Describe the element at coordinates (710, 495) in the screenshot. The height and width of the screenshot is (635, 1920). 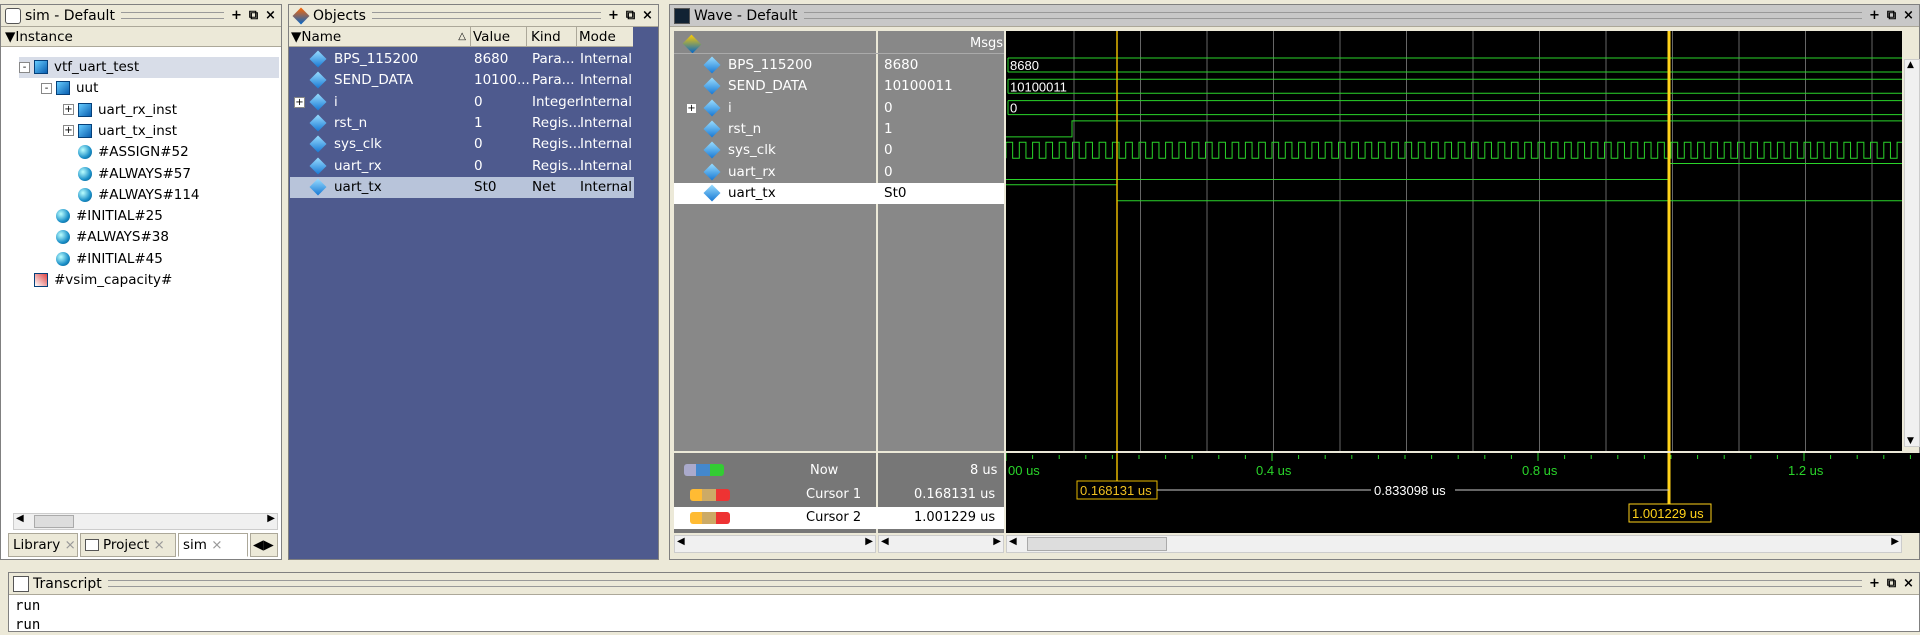
I see `cursor1-controls` at that location.